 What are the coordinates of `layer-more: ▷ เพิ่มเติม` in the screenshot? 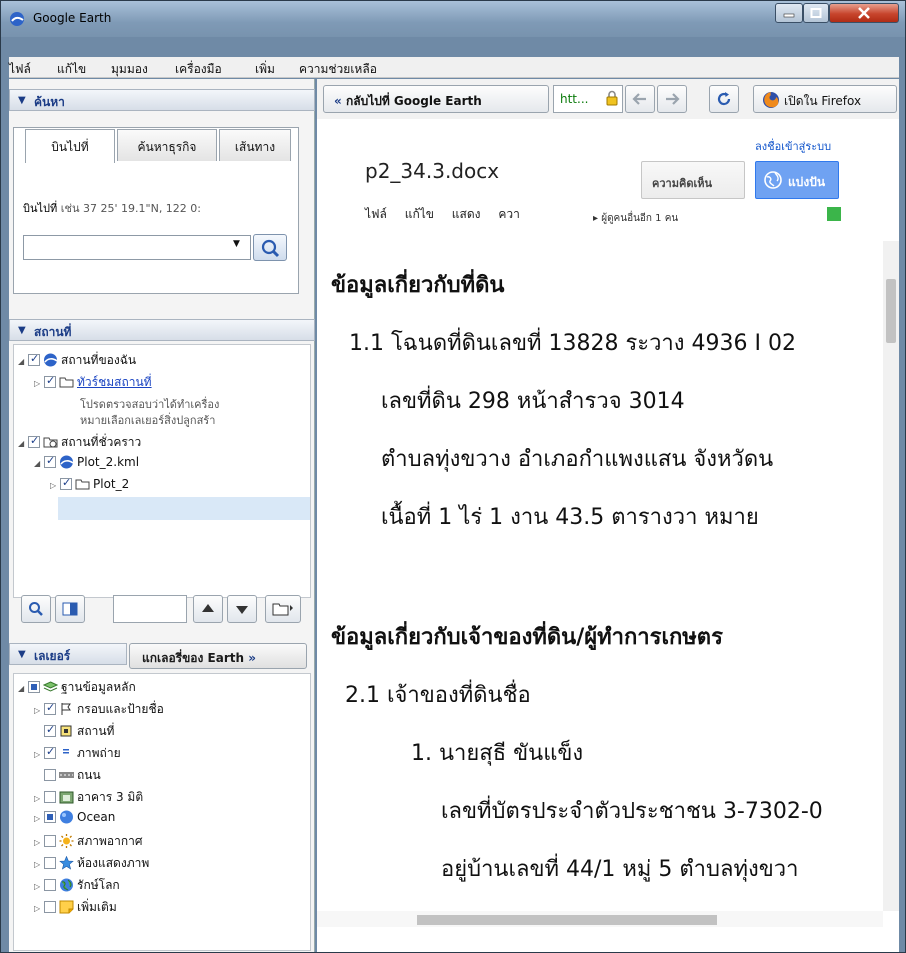 It's located at (75, 908).